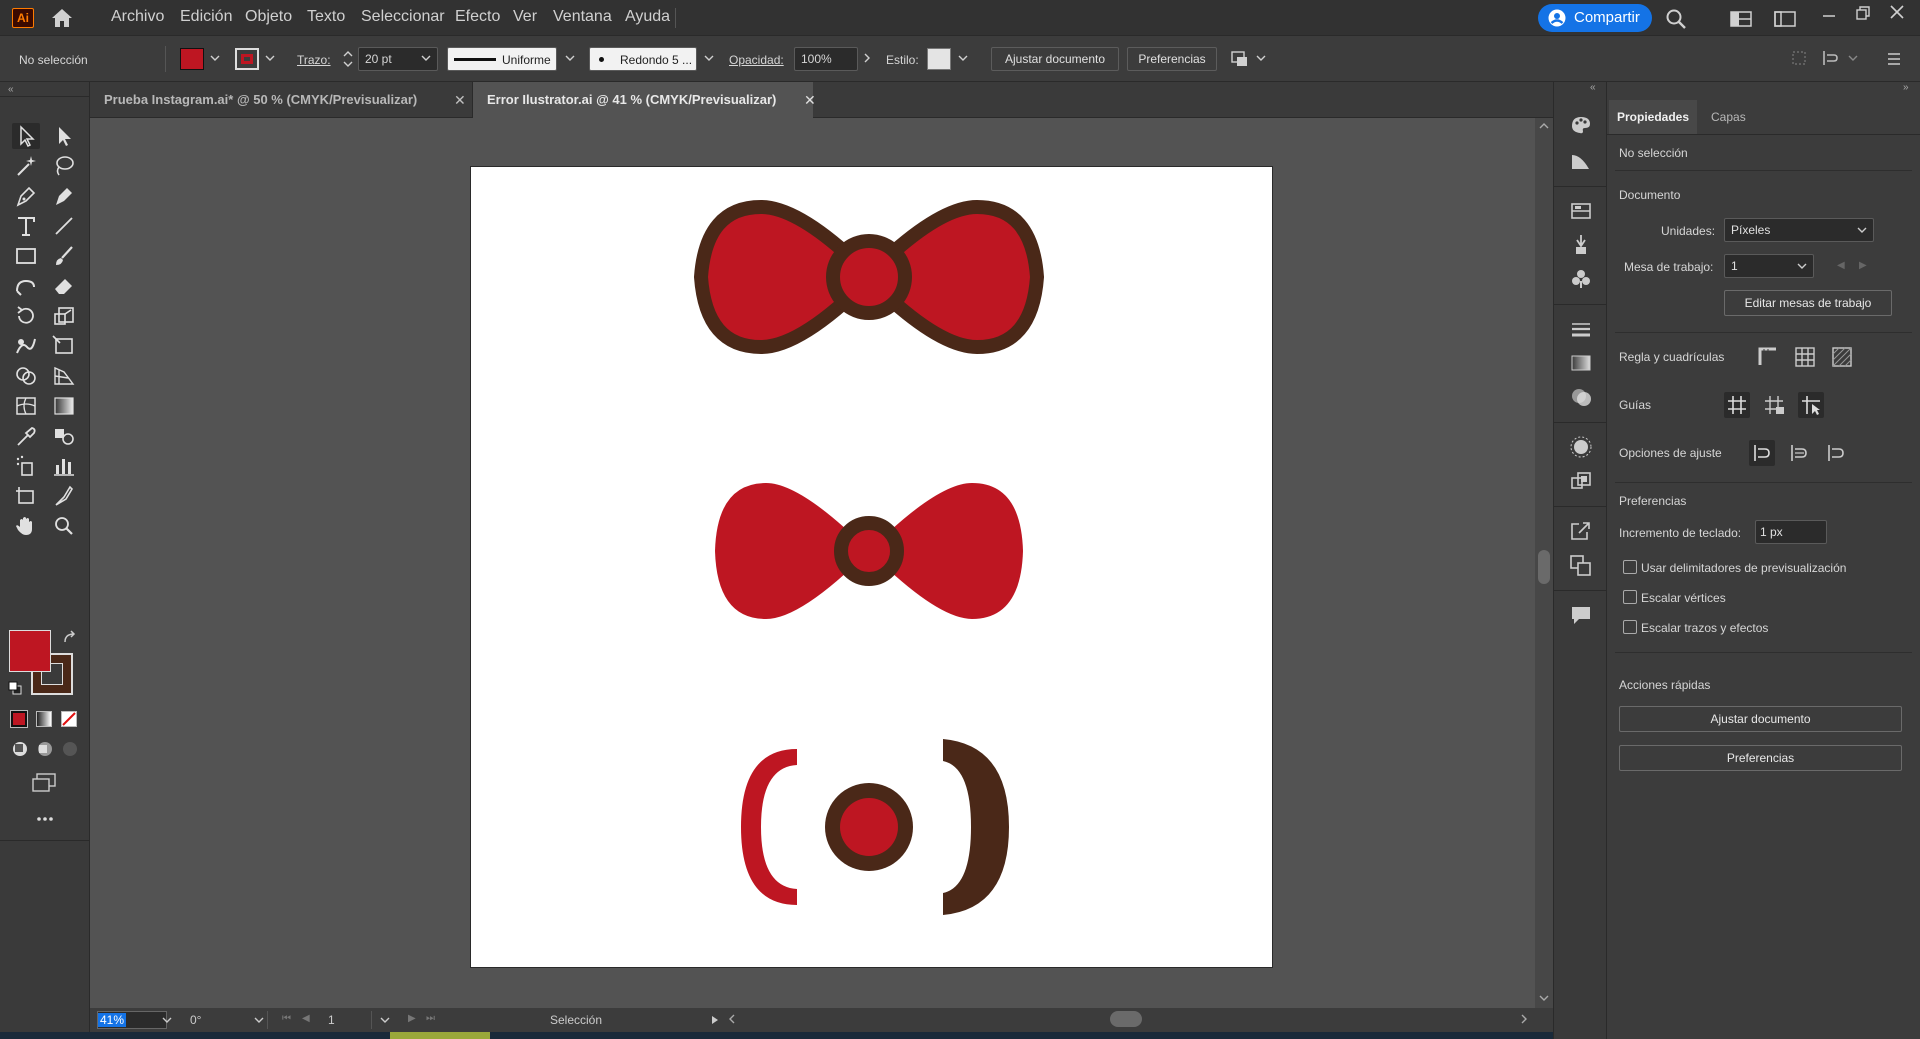 This screenshot has width=1920, height=1039. Describe the element at coordinates (1581, 161) in the screenshot. I see `color-guide-icon` at that location.